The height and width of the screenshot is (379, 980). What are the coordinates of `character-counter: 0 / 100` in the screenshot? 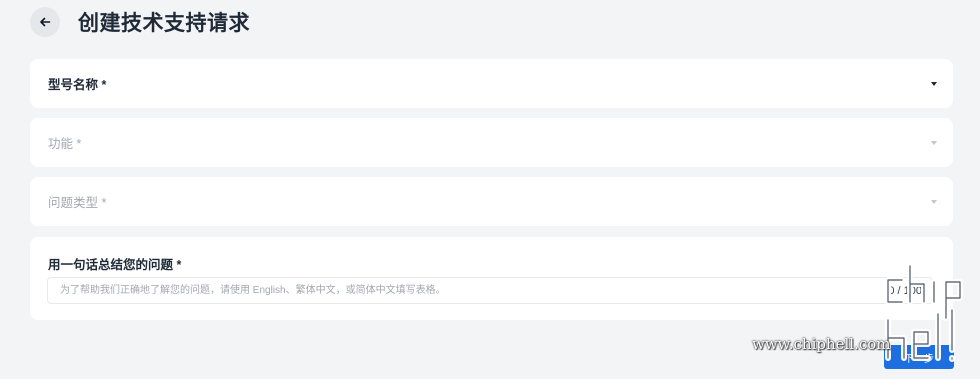 It's located at (905, 290).